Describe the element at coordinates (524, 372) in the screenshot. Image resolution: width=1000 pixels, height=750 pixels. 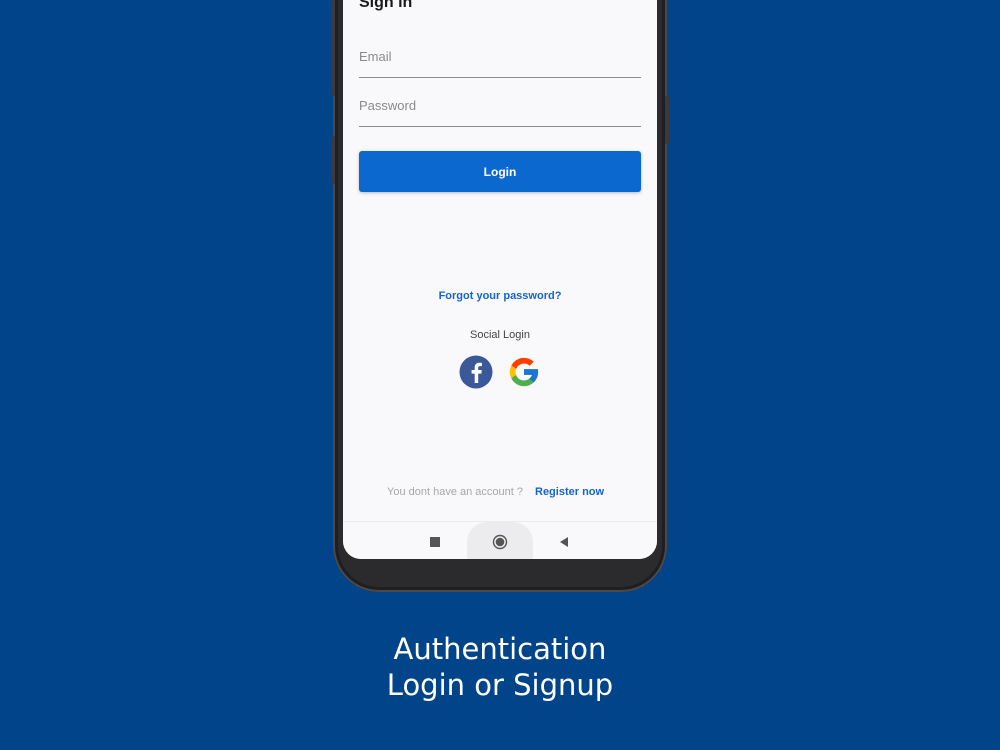
I see `google-icon` at that location.